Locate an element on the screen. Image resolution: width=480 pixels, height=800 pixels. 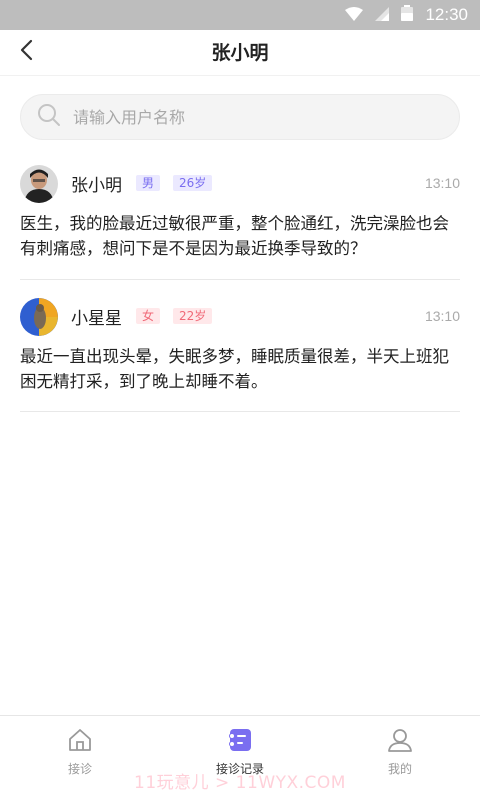
app-header: 张小明 is located at coordinates (240, 53).